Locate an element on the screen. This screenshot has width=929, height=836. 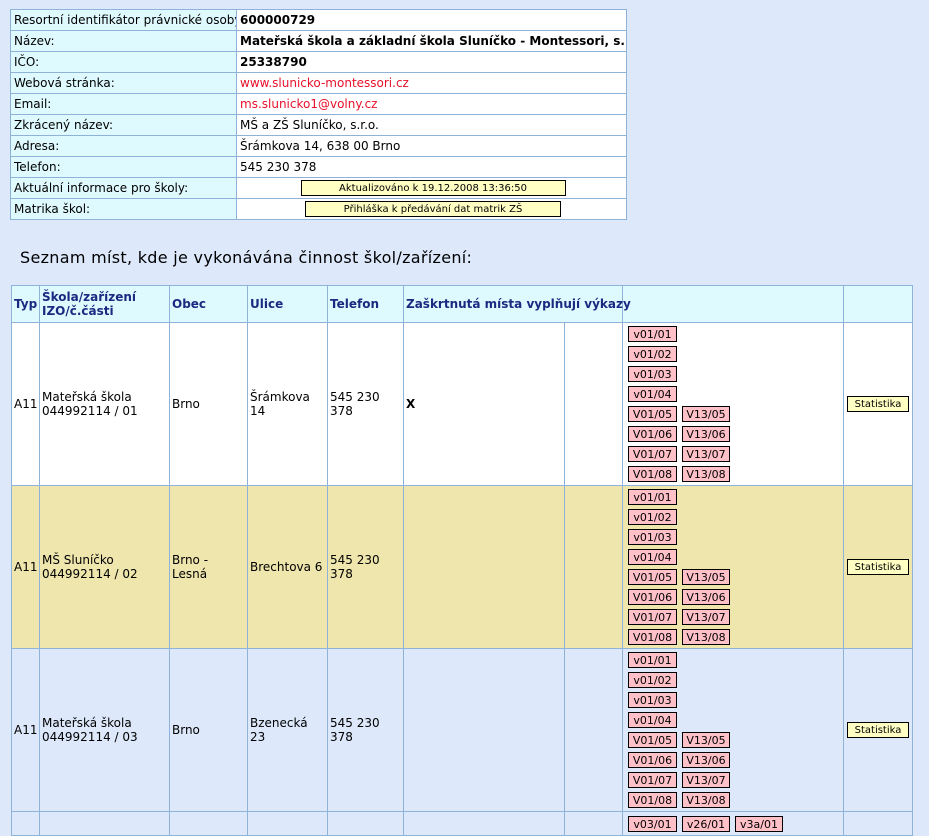
info-value-cell: www.slunicko-montessori.cz is located at coordinates (431, 83).